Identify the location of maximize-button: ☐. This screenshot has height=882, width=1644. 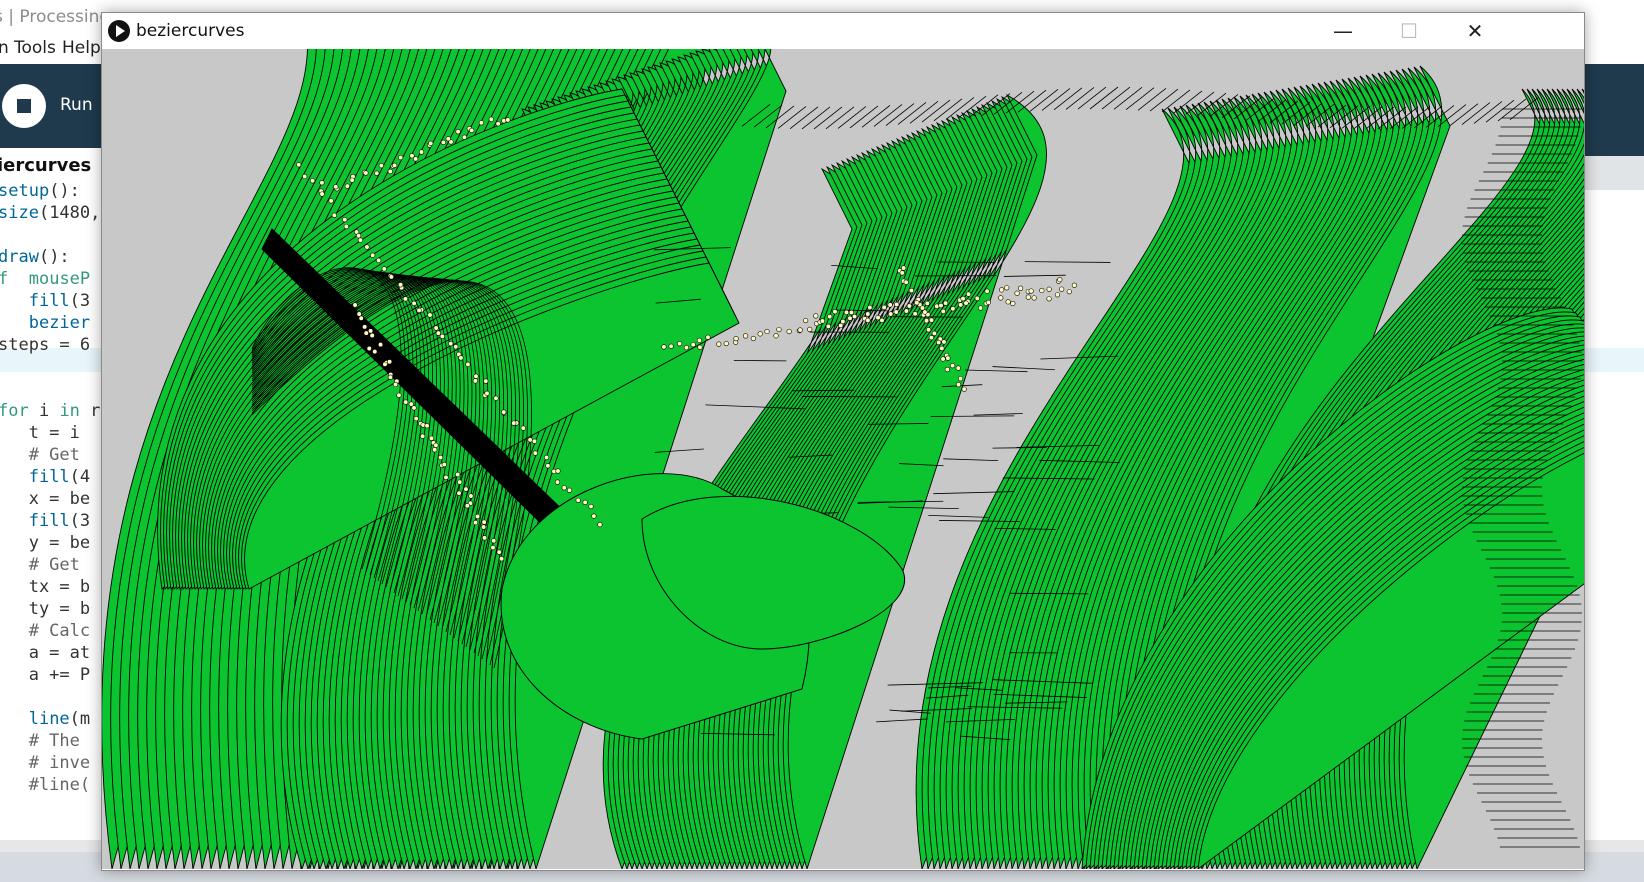
(1409, 31).